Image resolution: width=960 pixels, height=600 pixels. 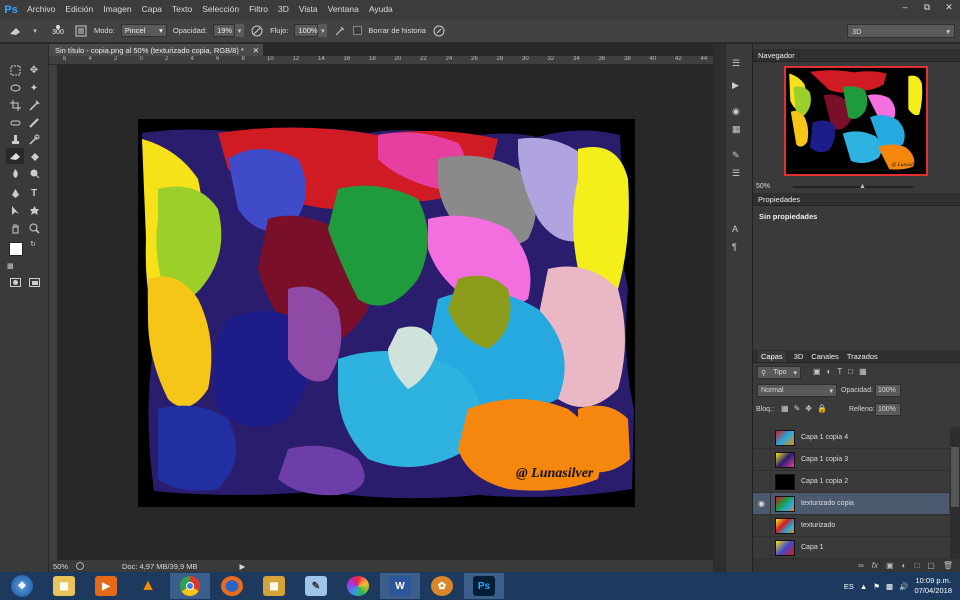 I want to click on airbrush-icon, so click(x=340, y=31).